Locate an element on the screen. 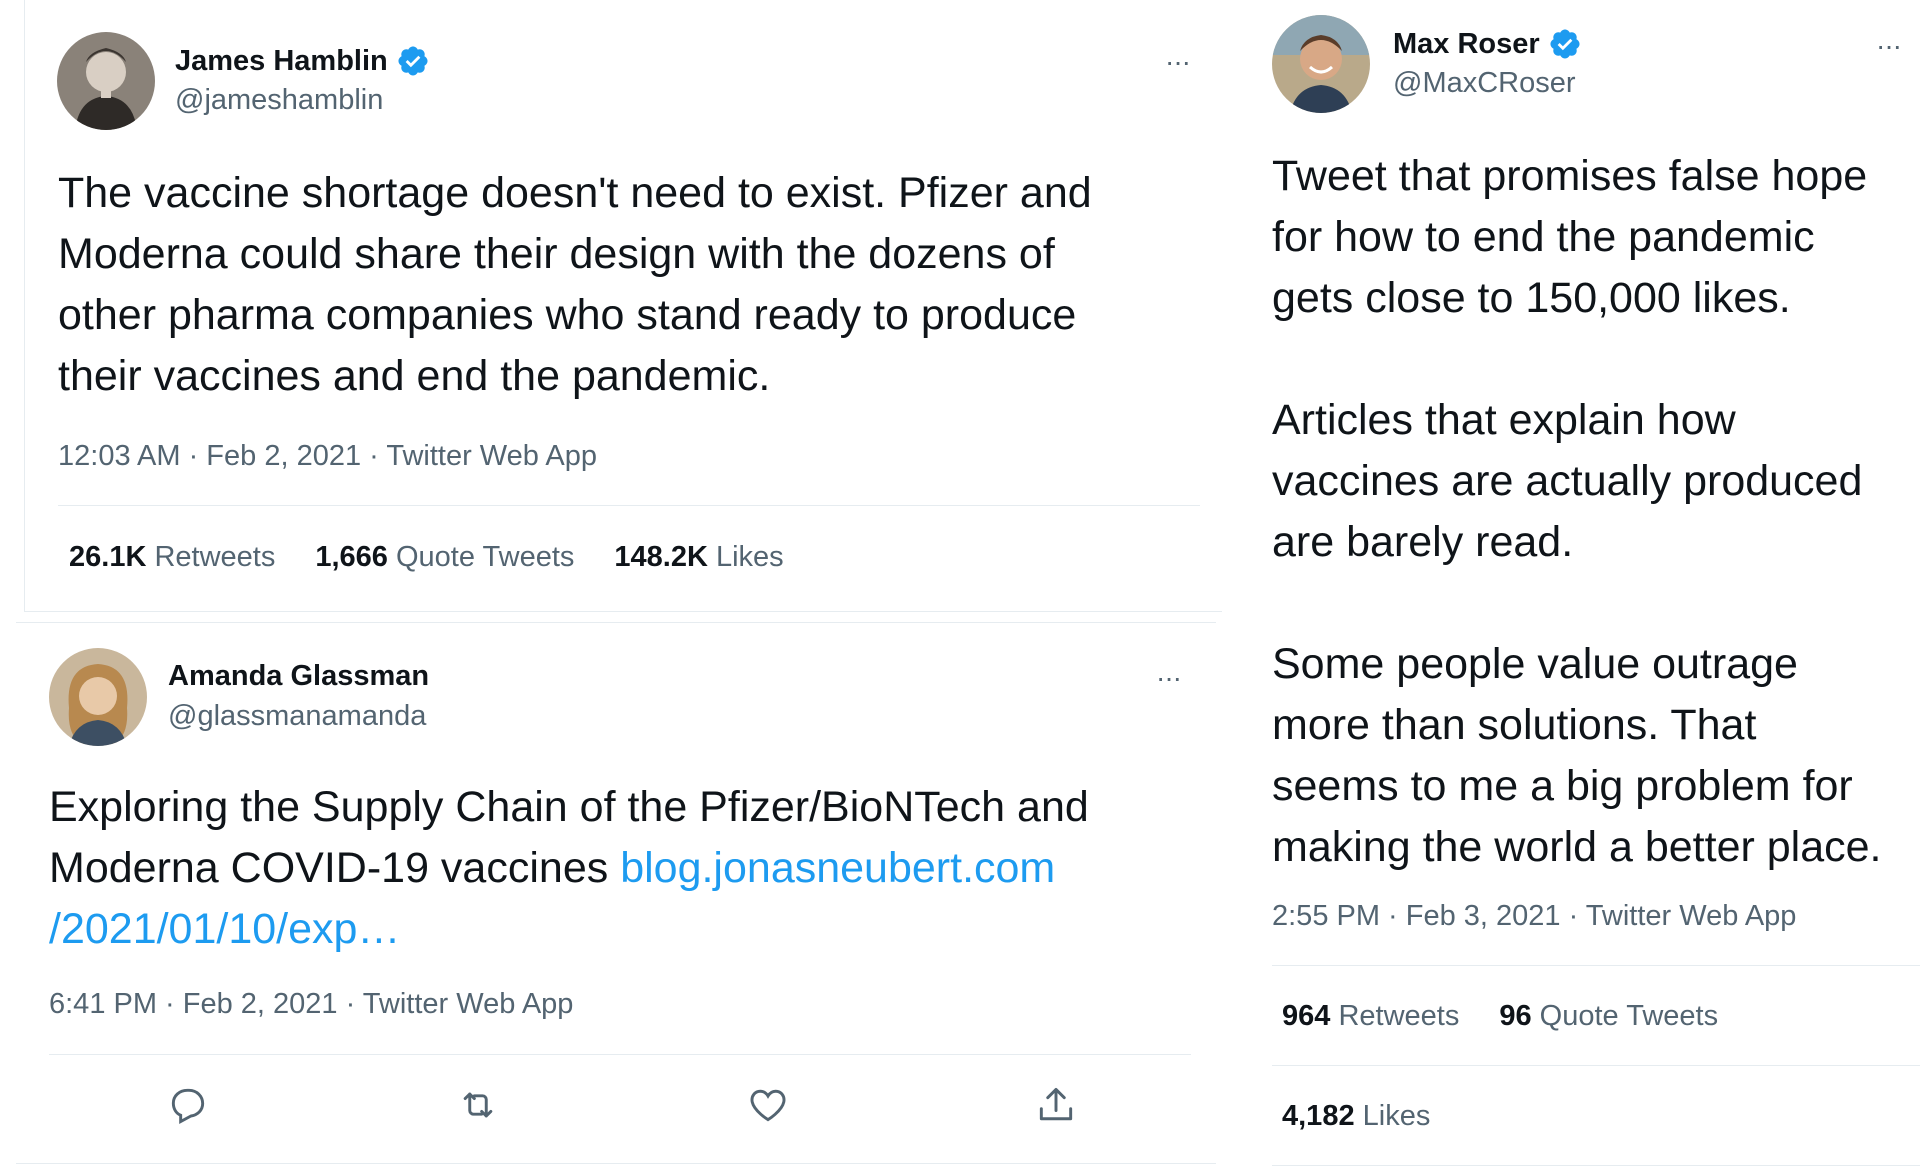 The height and width of the screenshot is (1172, 1930). likes-stat: 148.2K Likes is located at coordinates (698, 557).